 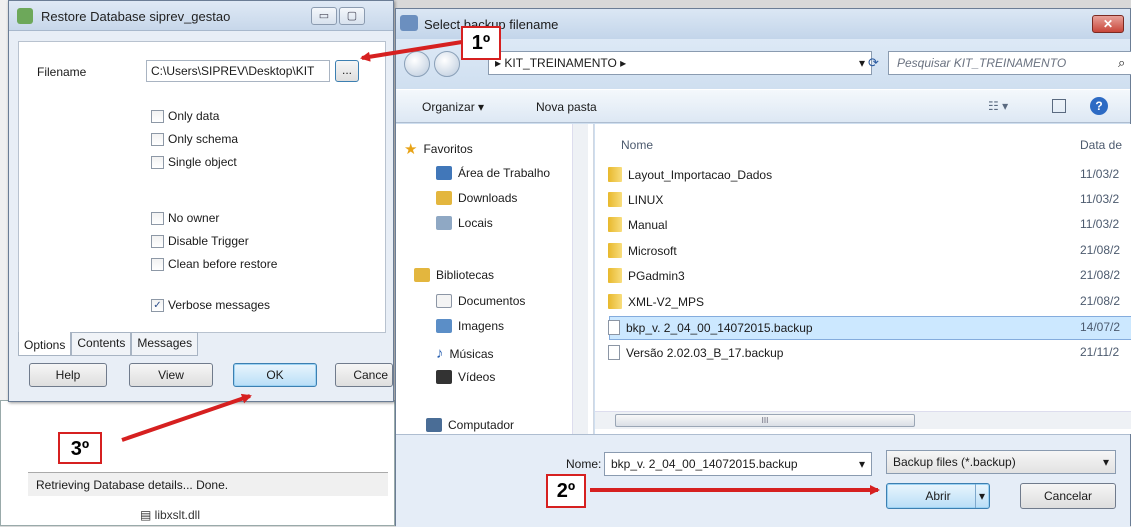 I want to click on arrow-step1, so click(x=411, y=51).